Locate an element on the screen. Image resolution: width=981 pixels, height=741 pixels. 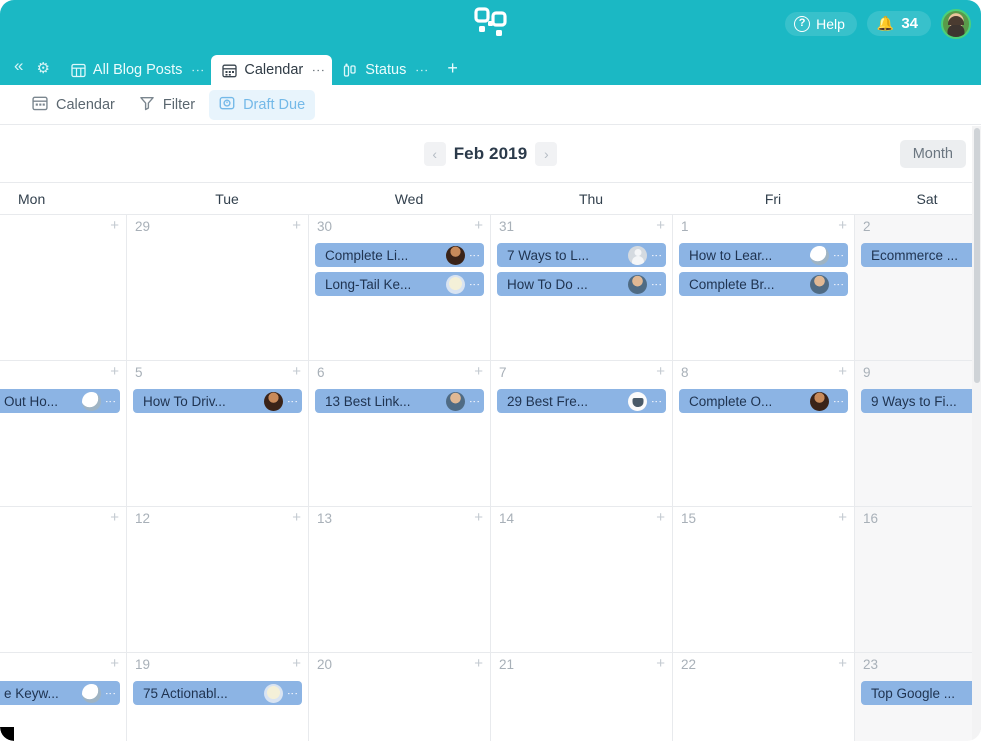
next-month-button: › is located at coordinates (546, 153).